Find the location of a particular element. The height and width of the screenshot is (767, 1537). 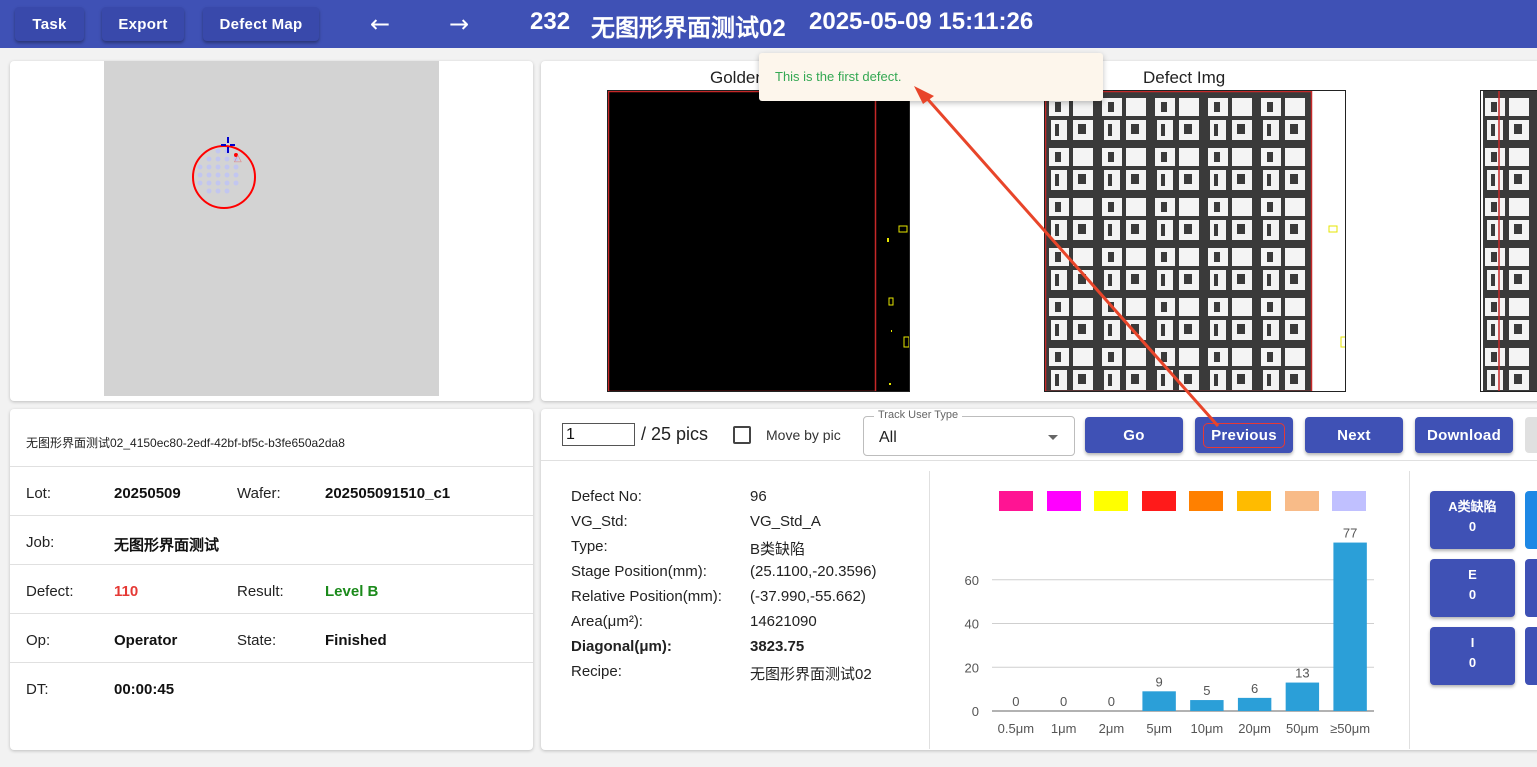

bar-value-label: 9 is located at coordinates (1159, 681).